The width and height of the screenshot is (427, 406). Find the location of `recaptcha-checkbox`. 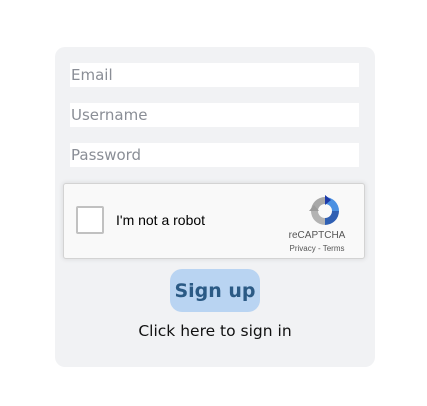

recaptcha-checkbox is located at coordinates (90, 220).